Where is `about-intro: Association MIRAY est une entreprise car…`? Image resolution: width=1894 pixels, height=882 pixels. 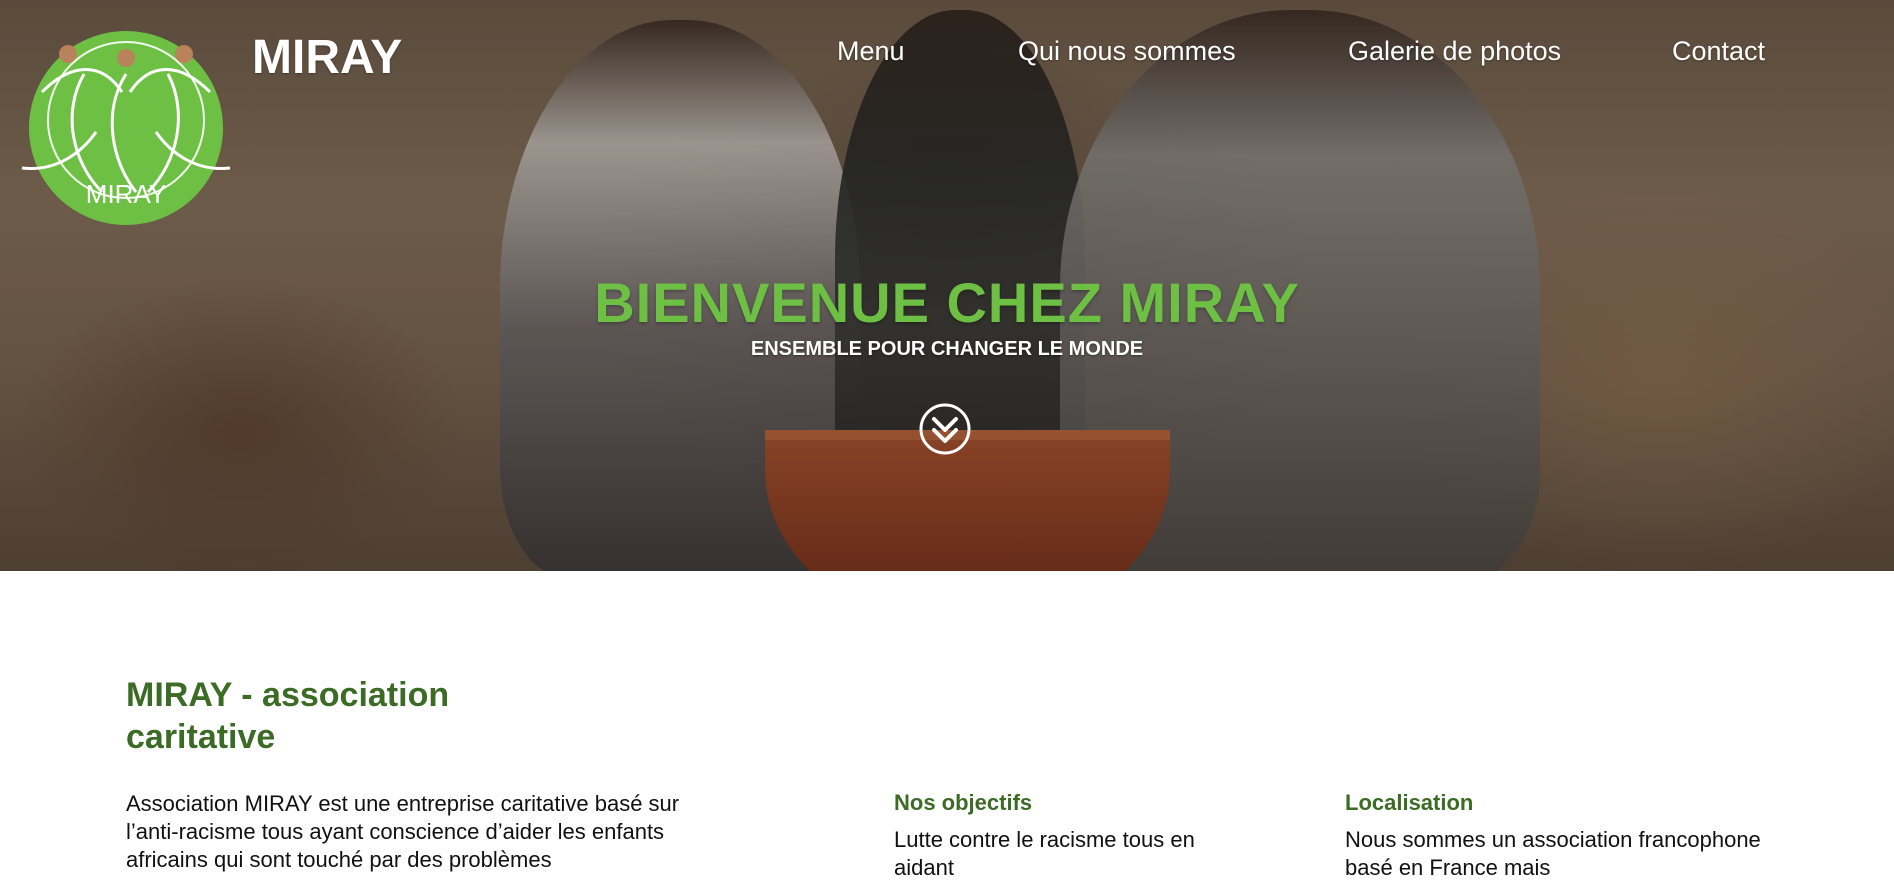
about-intro: Association MIRAY est une entreprise car… is located at coordinates (403, 831).